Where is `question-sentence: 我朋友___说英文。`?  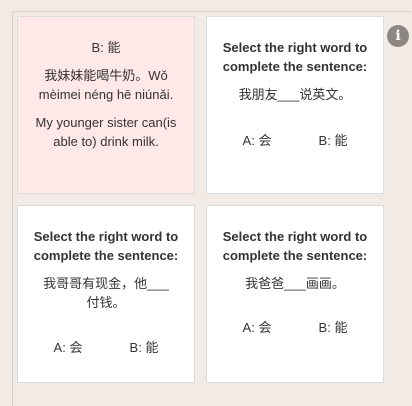 question-sentence: 我朋友___说英文。 is located at coordinates (295, 94).